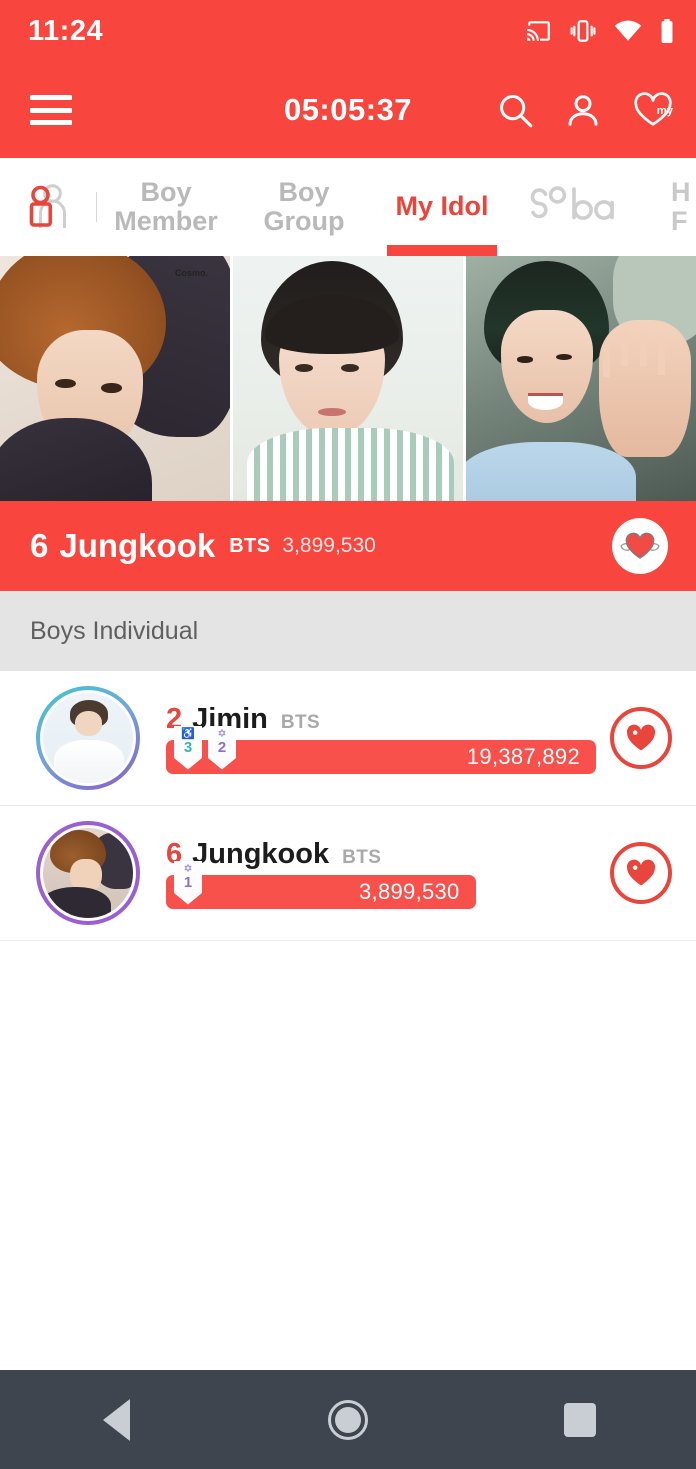 Image resolution: width=696 pixels, height=1469 pixels. I want to click on tab-boy-group: Boy Group, so click(304, 207).